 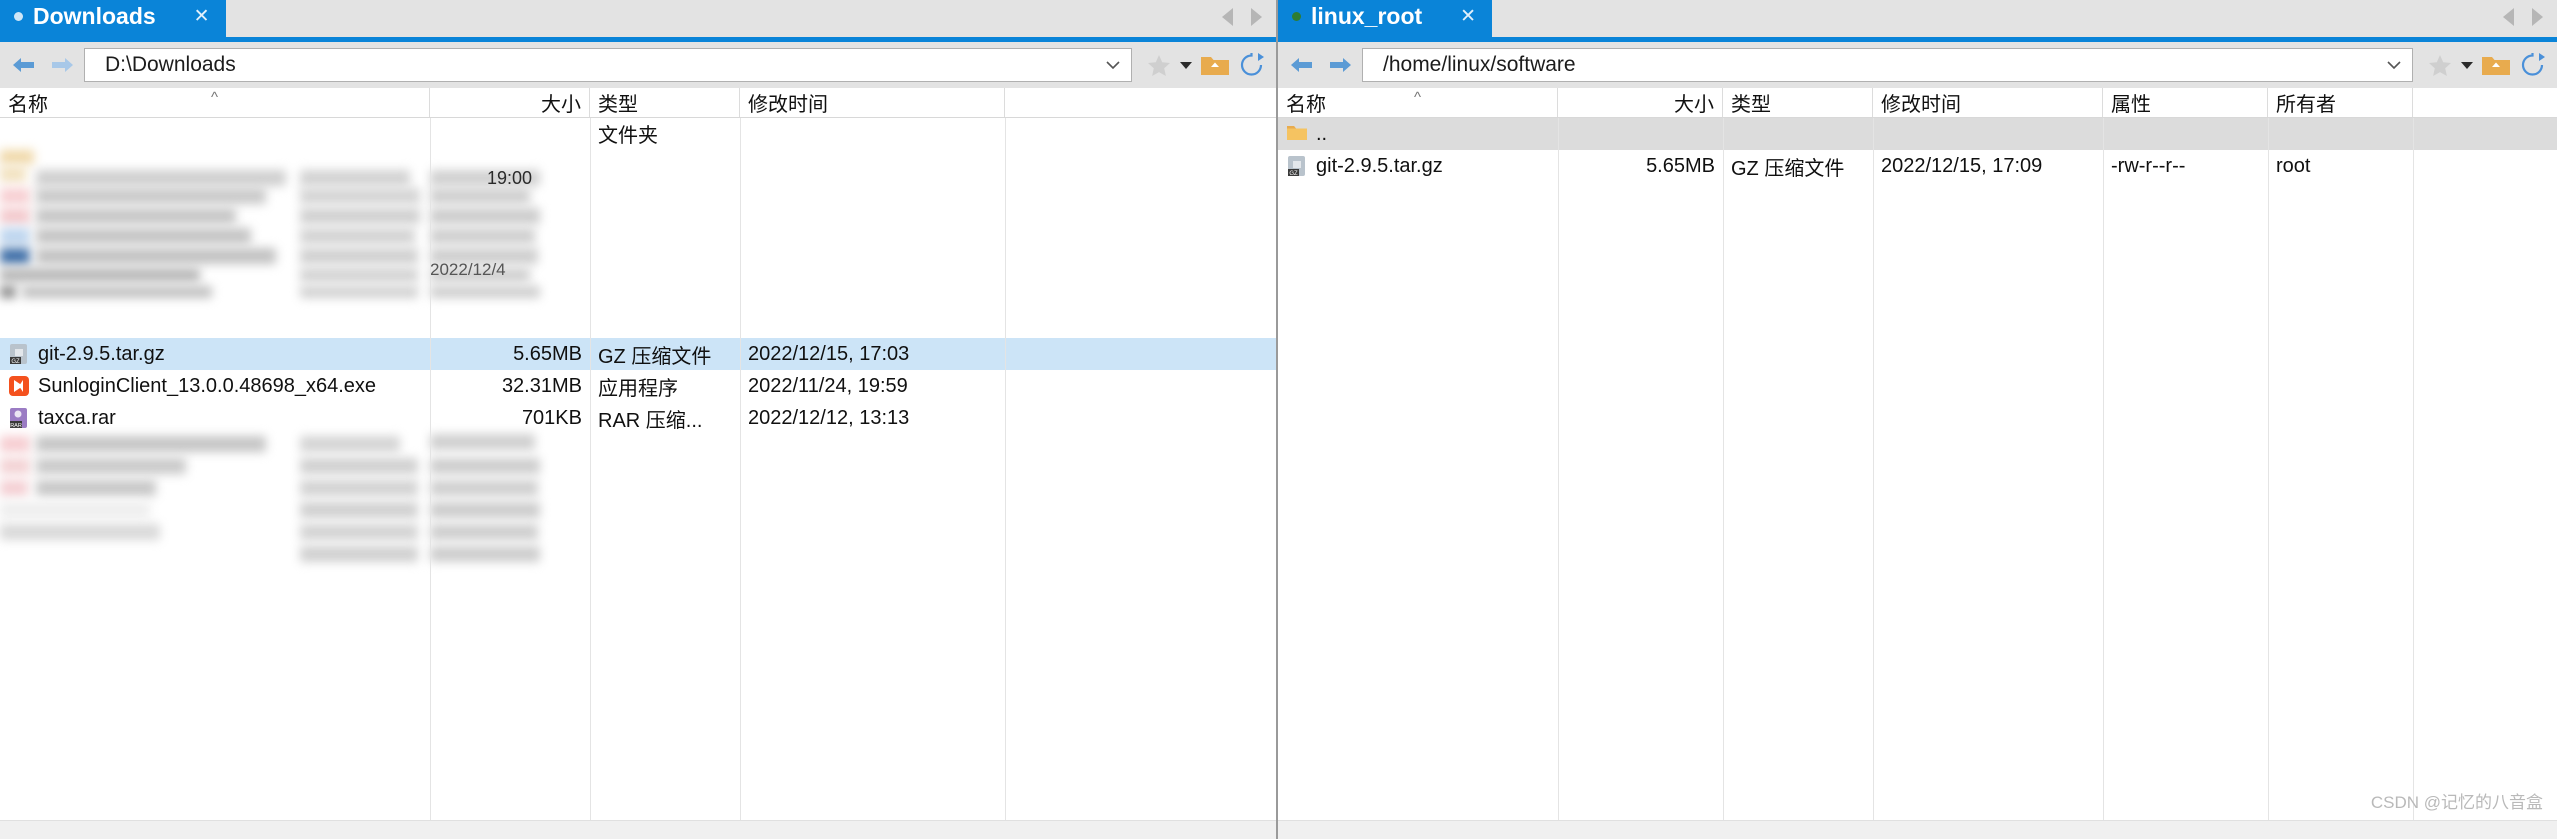 What do you see at coordinates (1962, 165) in the screenshot?
I see `file-date: 2022/12/15, 17:09` at bounding box center [1962, 165].